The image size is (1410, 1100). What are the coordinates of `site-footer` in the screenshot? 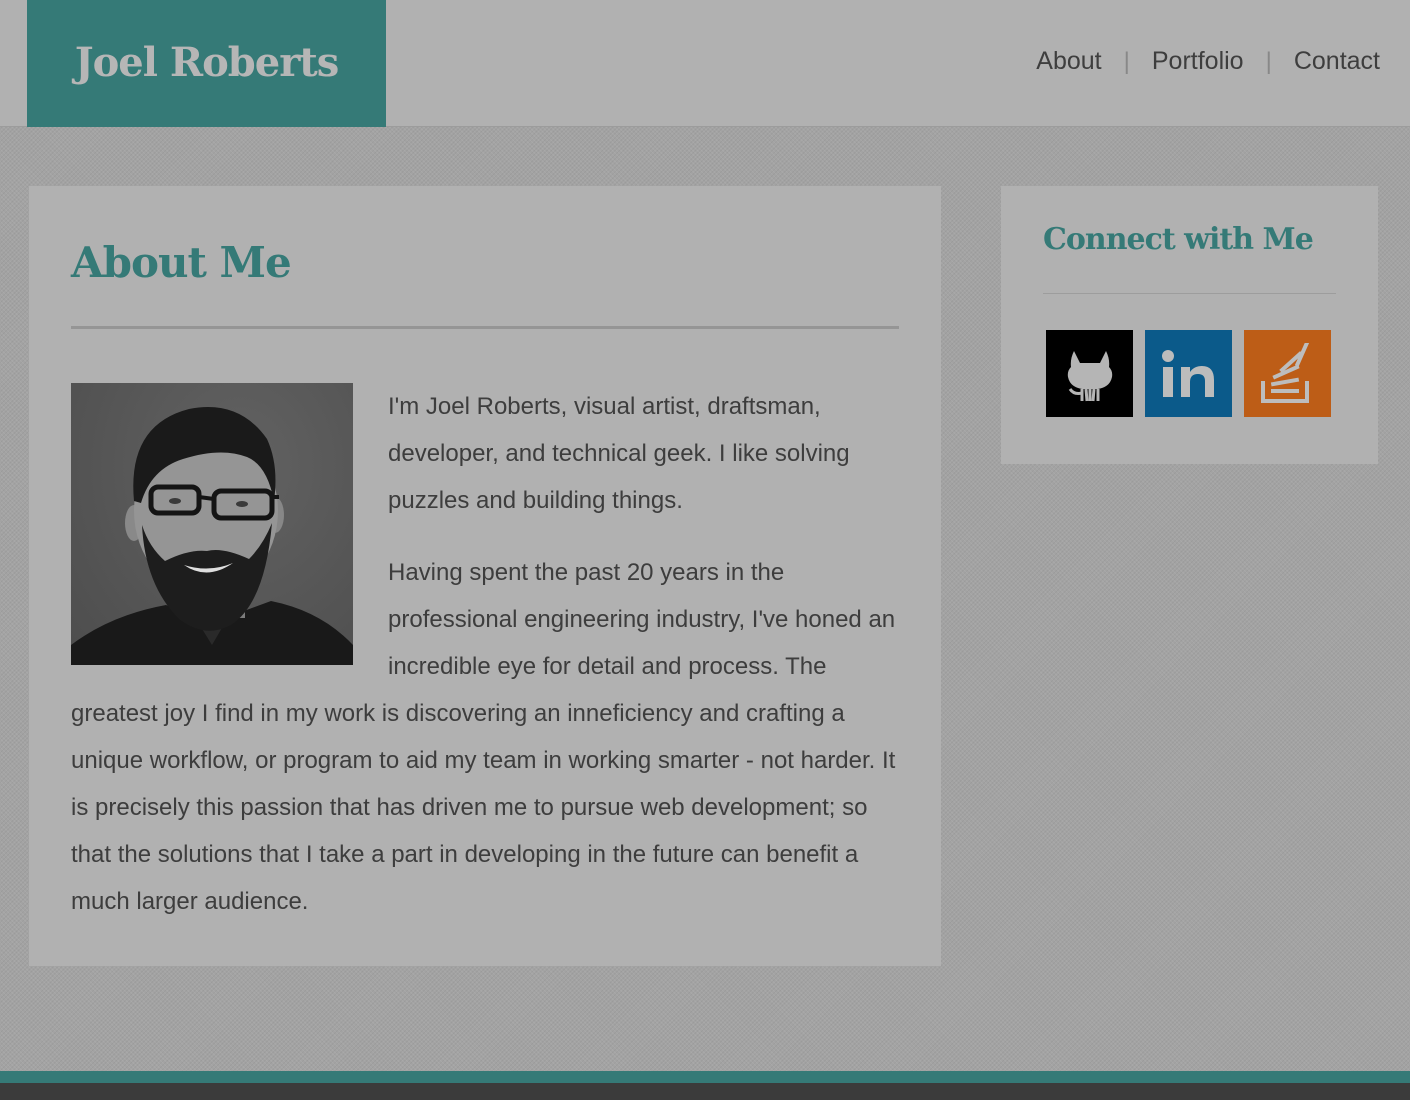 It's located at (705, 1091).